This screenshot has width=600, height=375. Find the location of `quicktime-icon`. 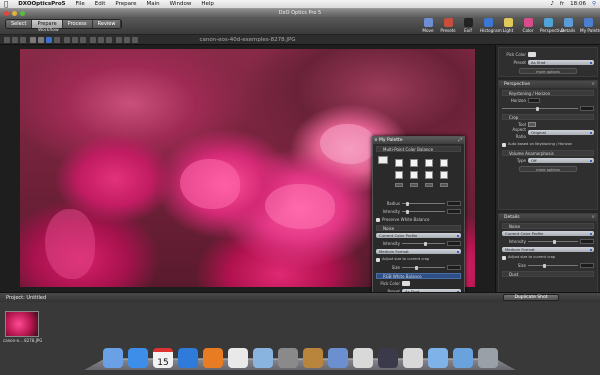

quicktime-icon is located at coordinates (188, 358).